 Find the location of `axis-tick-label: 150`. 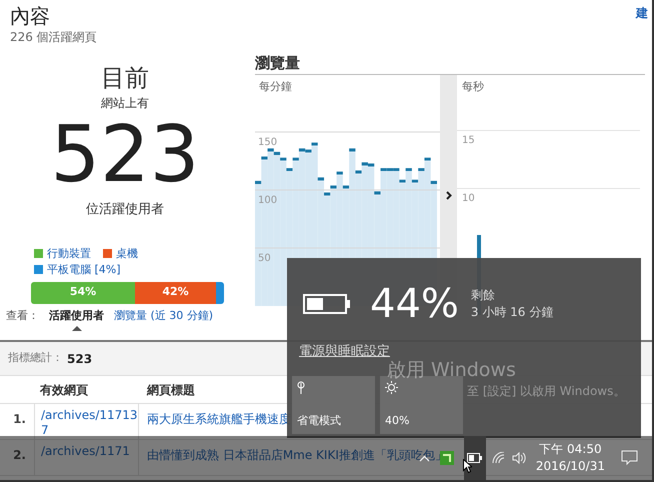

axis-tick-label: 150 is located at coordinates (268, 142).